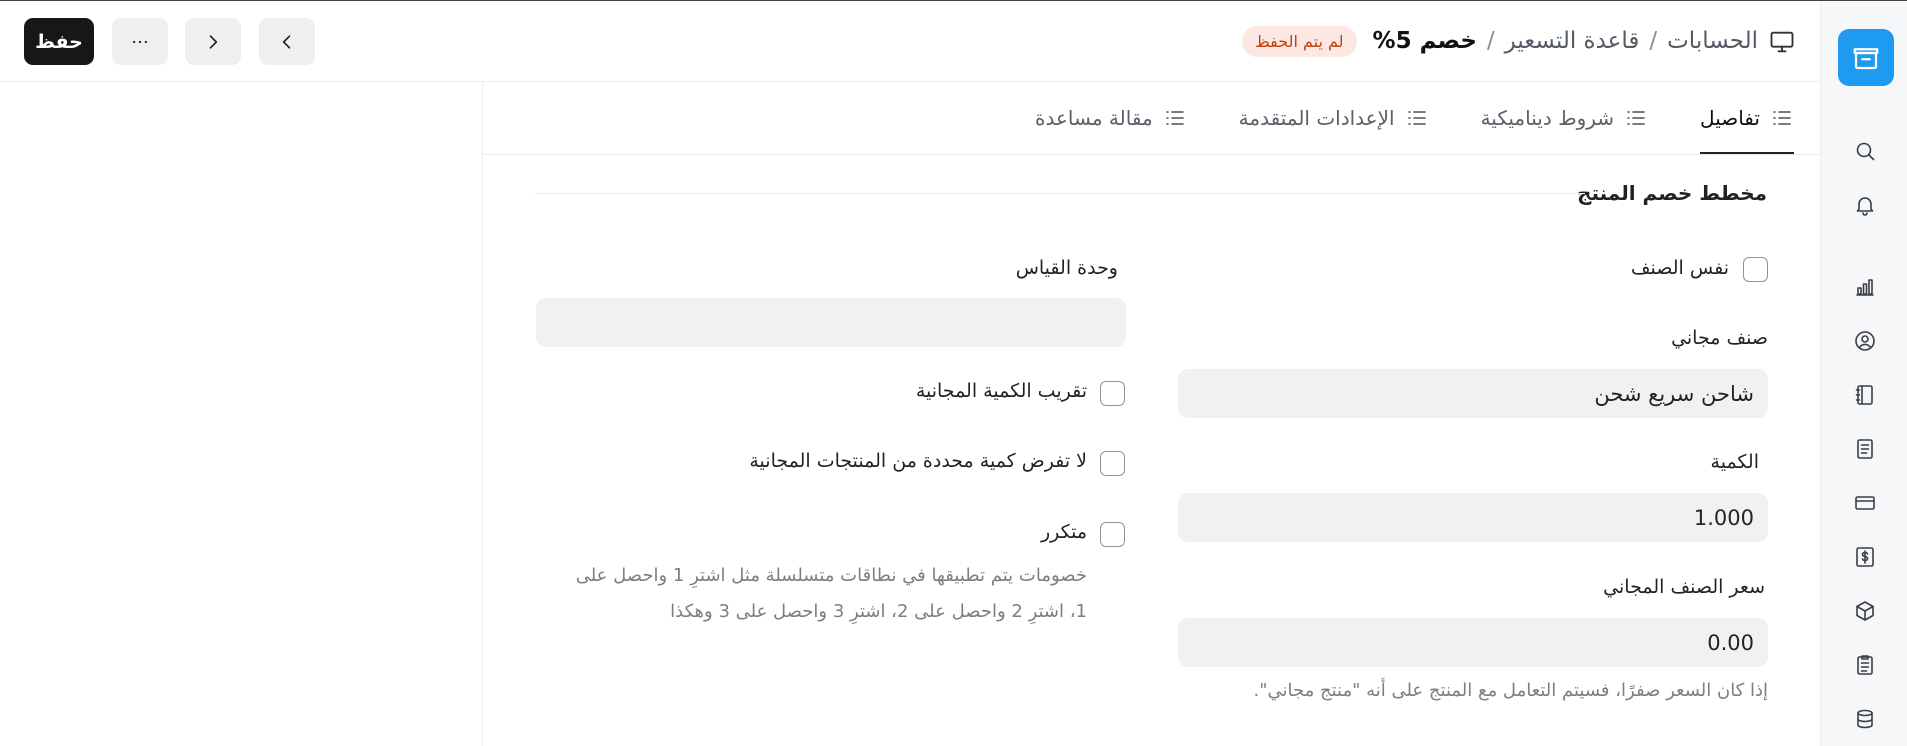 The width and height of the screenshot is (1907, 746). What do you see at coordinates (1866, 57) in the screenshot?
I see `app-logo-icon` at bounding box center [1866, 57].